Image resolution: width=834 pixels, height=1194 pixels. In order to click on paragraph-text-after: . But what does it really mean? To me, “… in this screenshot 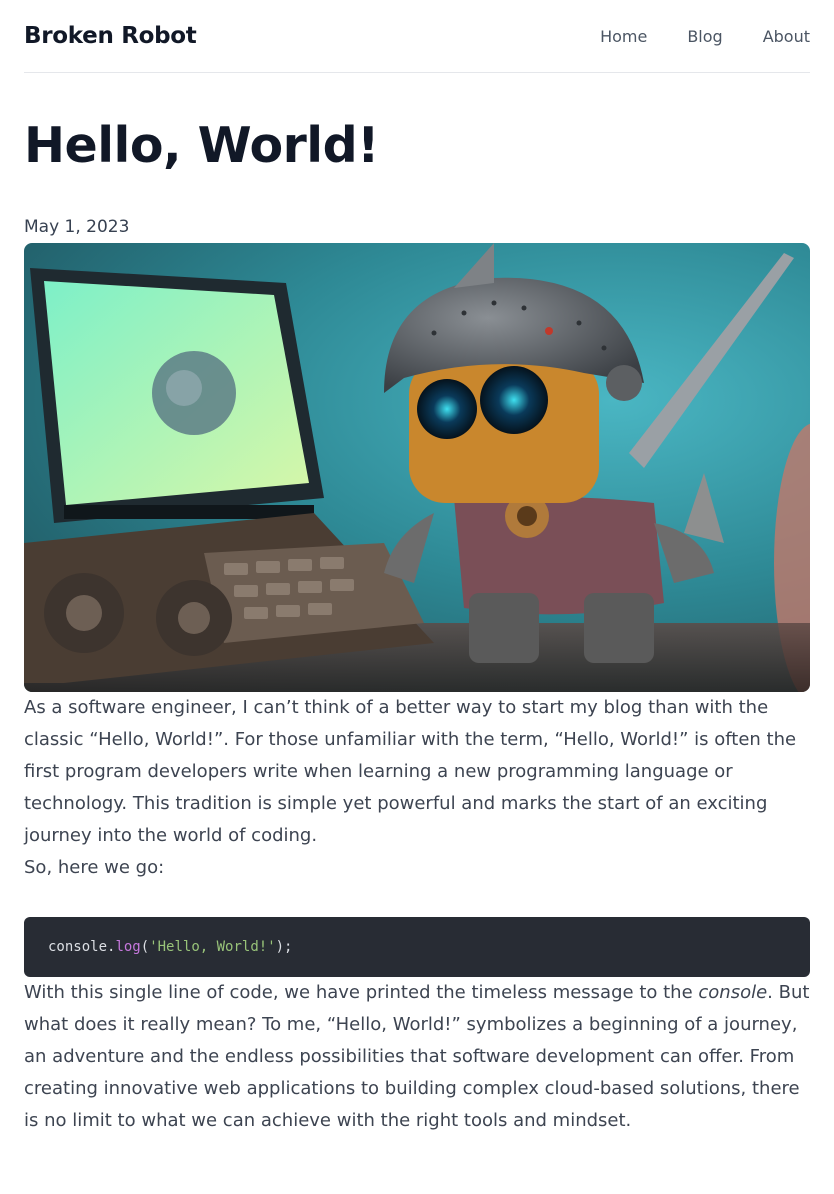, I will do `click(417, 1056)`.